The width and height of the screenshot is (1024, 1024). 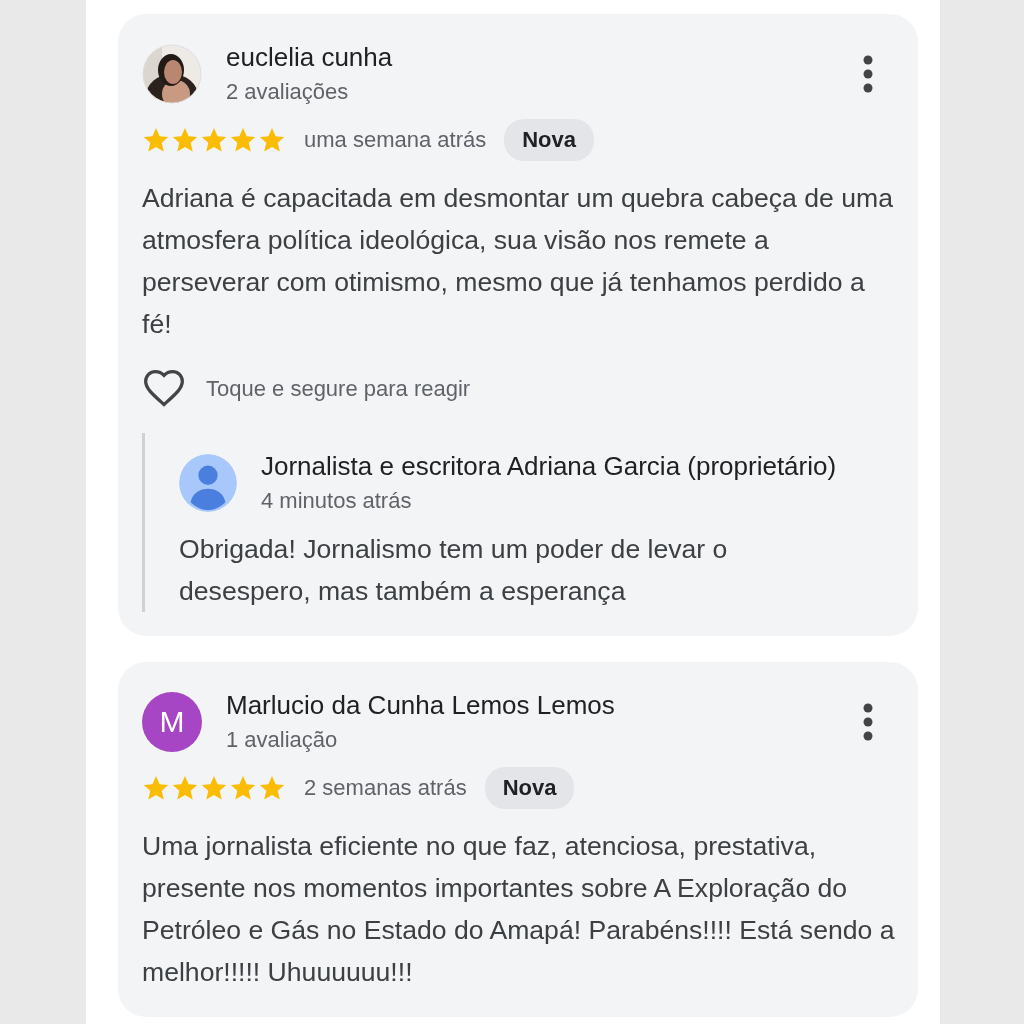 I want to click on user-avatar-icon, so click(x=208, y=482).